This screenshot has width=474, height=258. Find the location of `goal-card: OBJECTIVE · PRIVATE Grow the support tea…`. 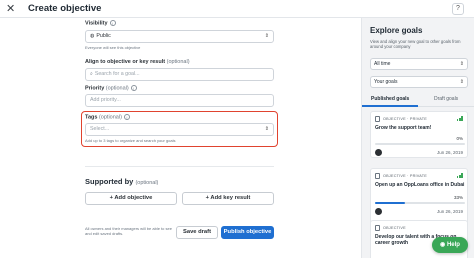

goal-card: OBJECTIVE · PRIVATE Grow the support tea… is located at coordinates (419, 134).